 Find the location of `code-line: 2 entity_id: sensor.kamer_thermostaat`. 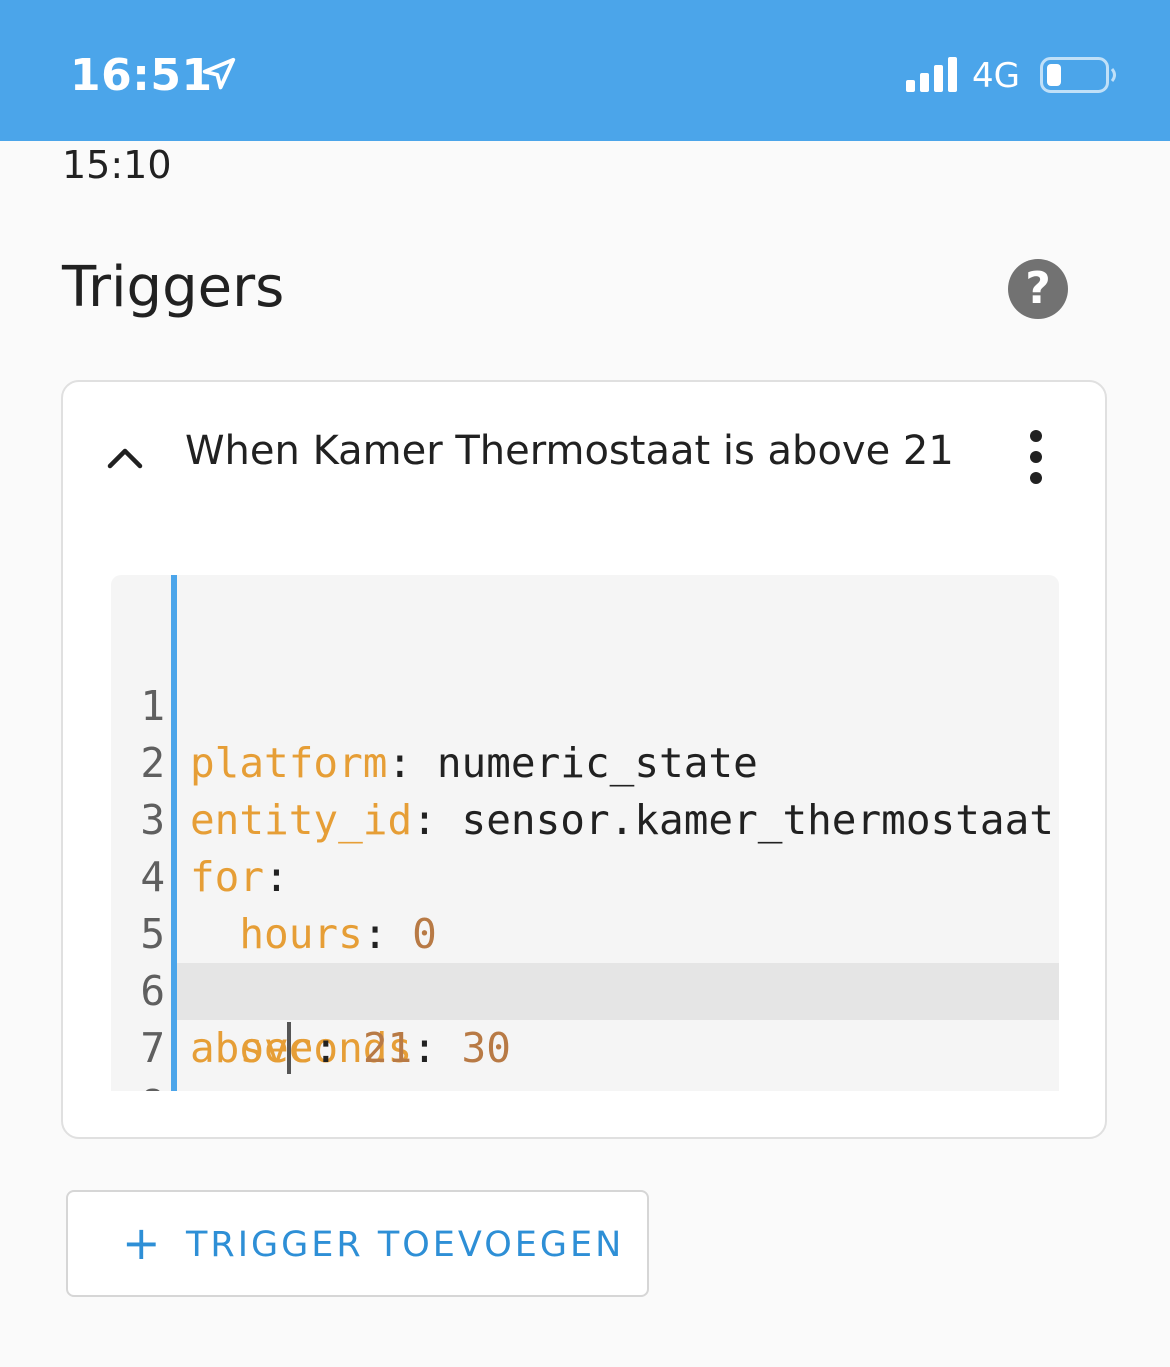

code-line: 2 entity_id: sensor.kamer_thermostaat is located at coordinates (585, 761).